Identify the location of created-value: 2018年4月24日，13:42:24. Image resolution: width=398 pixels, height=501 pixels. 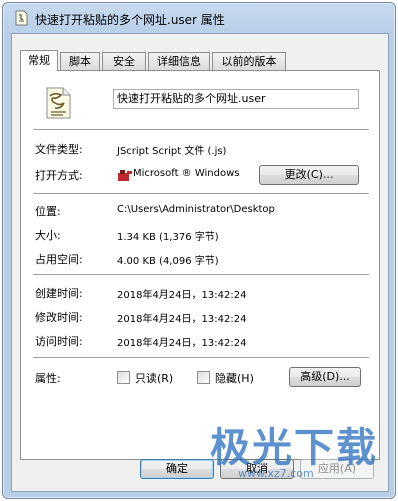
(182, 295).